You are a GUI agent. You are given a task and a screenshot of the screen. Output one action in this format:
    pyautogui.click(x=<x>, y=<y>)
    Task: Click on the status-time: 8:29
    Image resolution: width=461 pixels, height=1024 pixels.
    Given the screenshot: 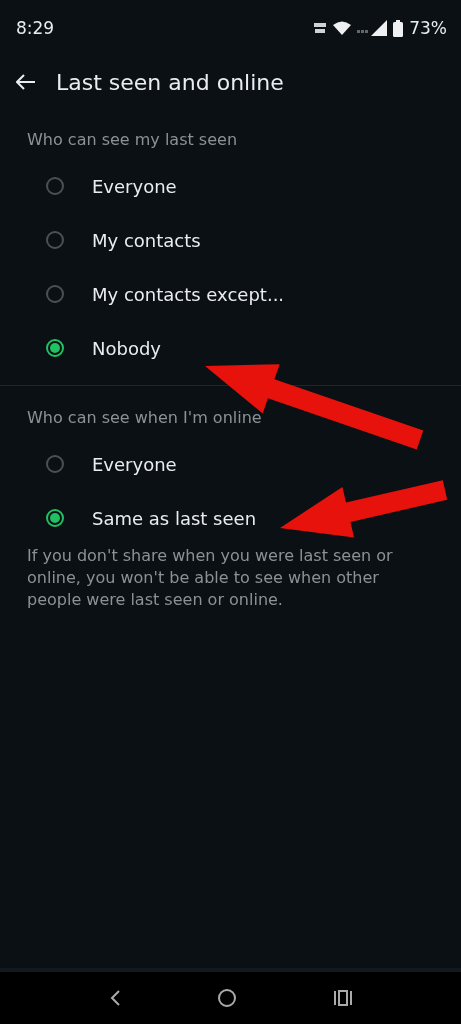 What is the action you would take?
    pyautogui.click(x=35, y=28)
    